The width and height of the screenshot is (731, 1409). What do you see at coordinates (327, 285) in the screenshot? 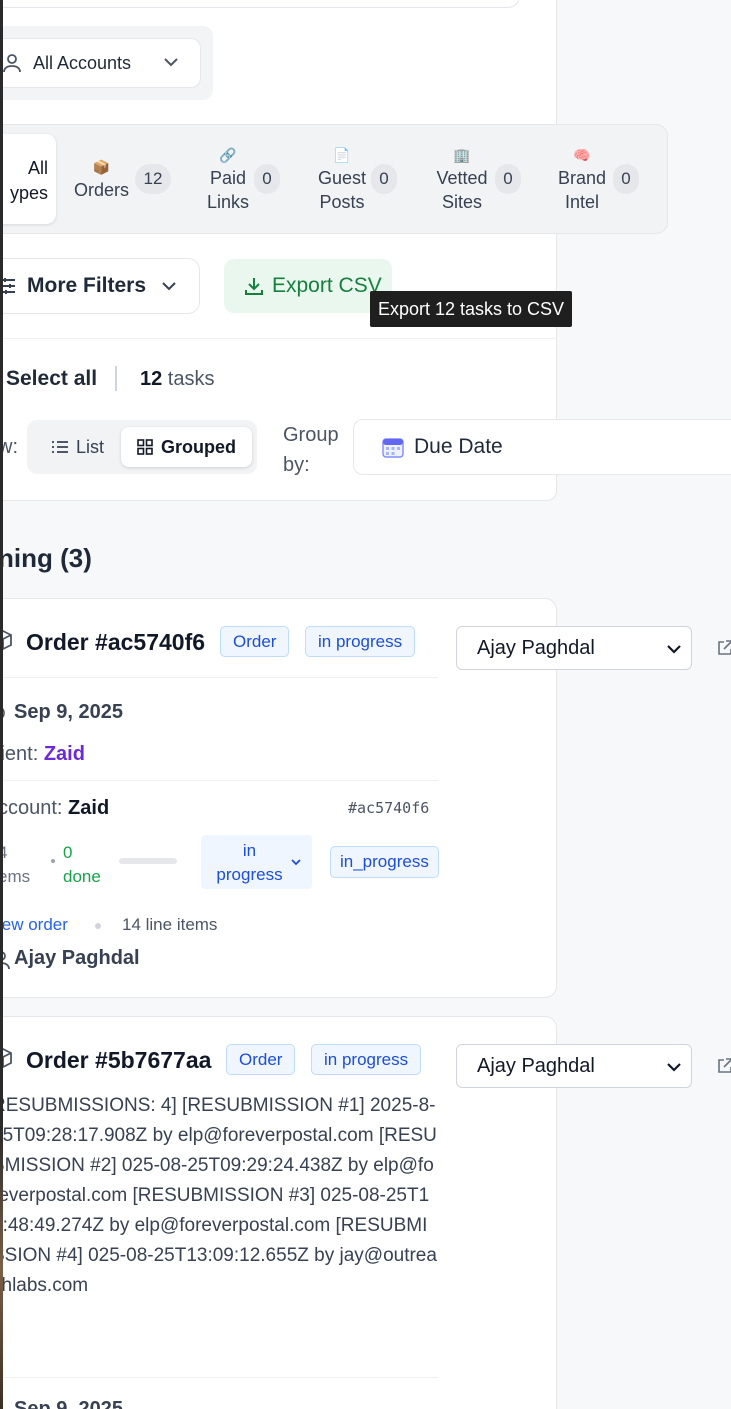
I see `export-csv-label: Export CSV` at bounding box center [327, 285].